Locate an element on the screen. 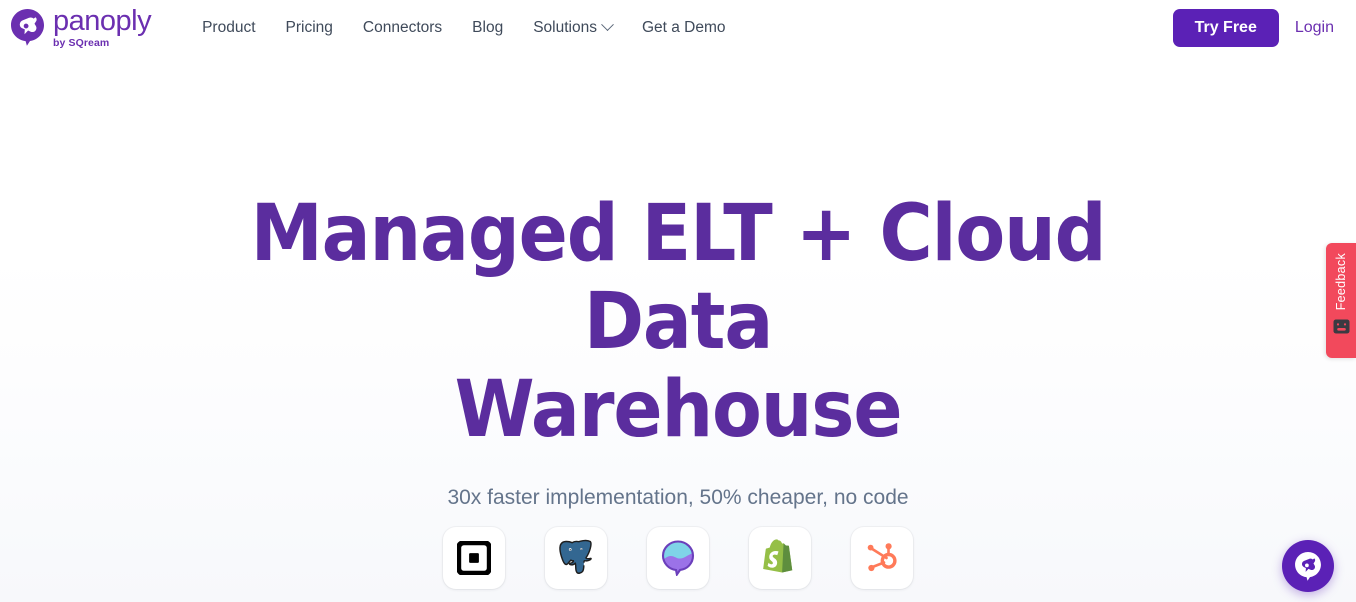 Image resolution: width=1356 pixels, height=602 pixels. connector-card-square is located at coordinates (474, 558).